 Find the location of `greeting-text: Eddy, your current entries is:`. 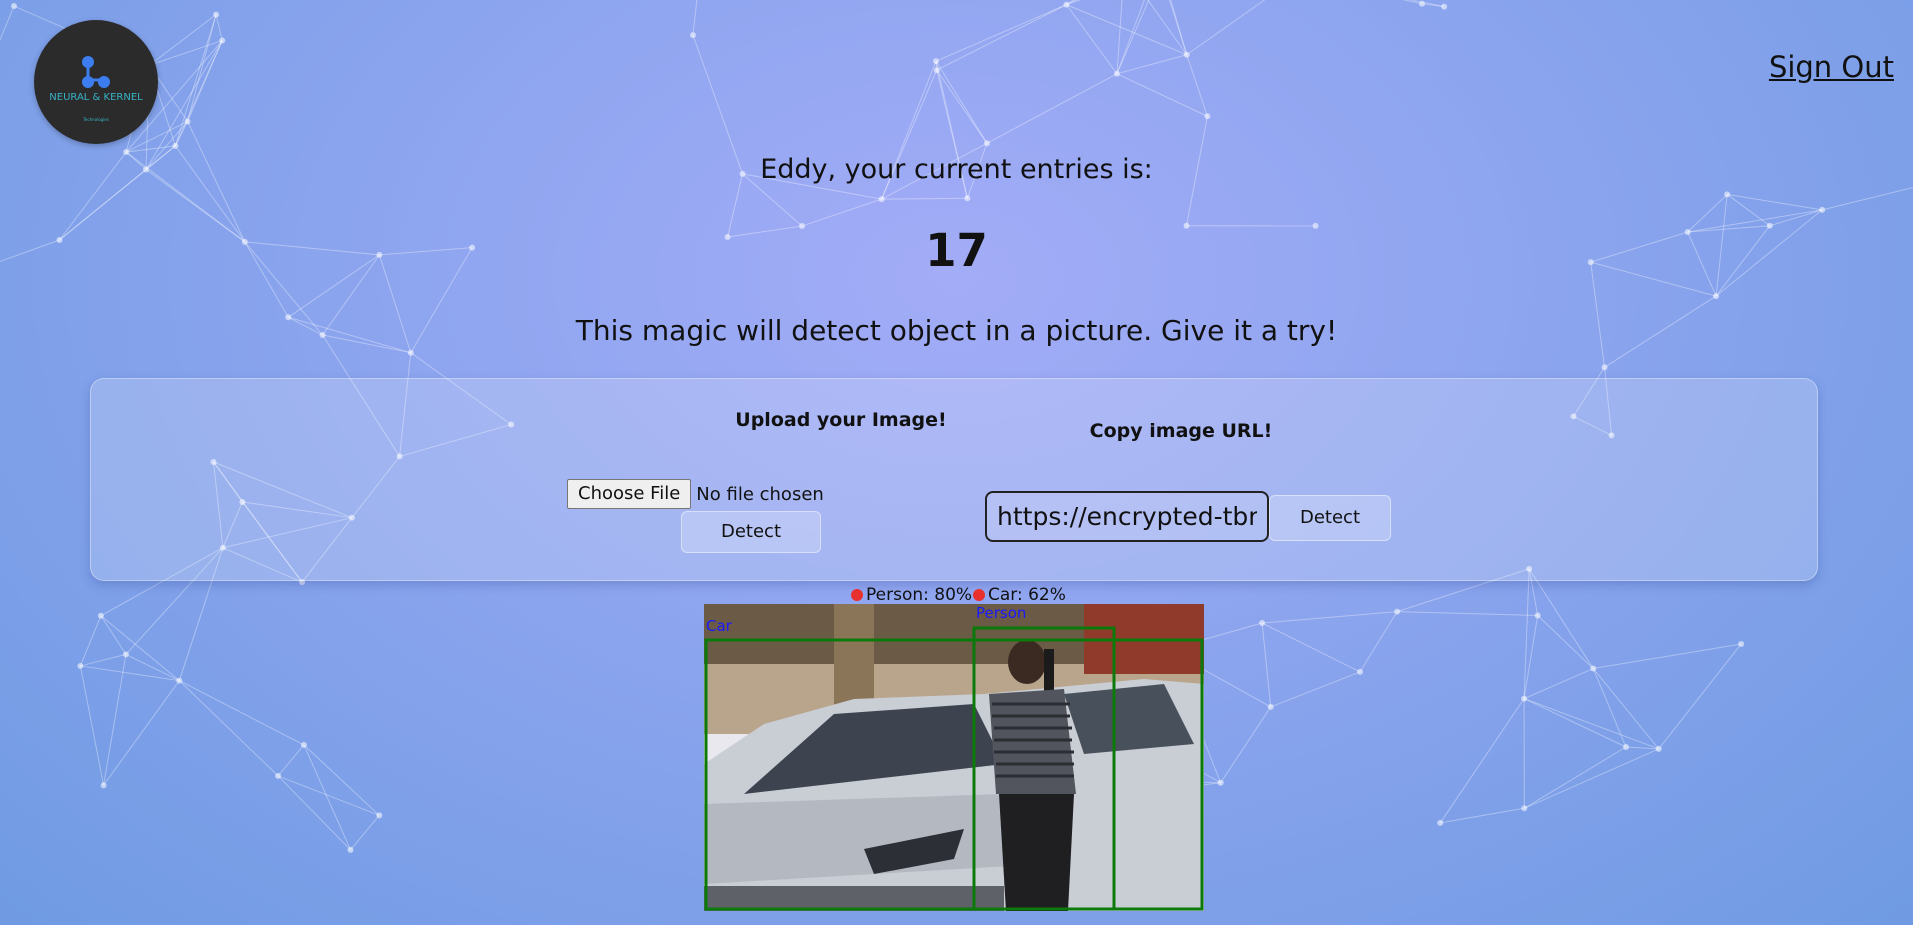

greeting-text: Eddy, your current entries is: is located at coordinates (956, 169).